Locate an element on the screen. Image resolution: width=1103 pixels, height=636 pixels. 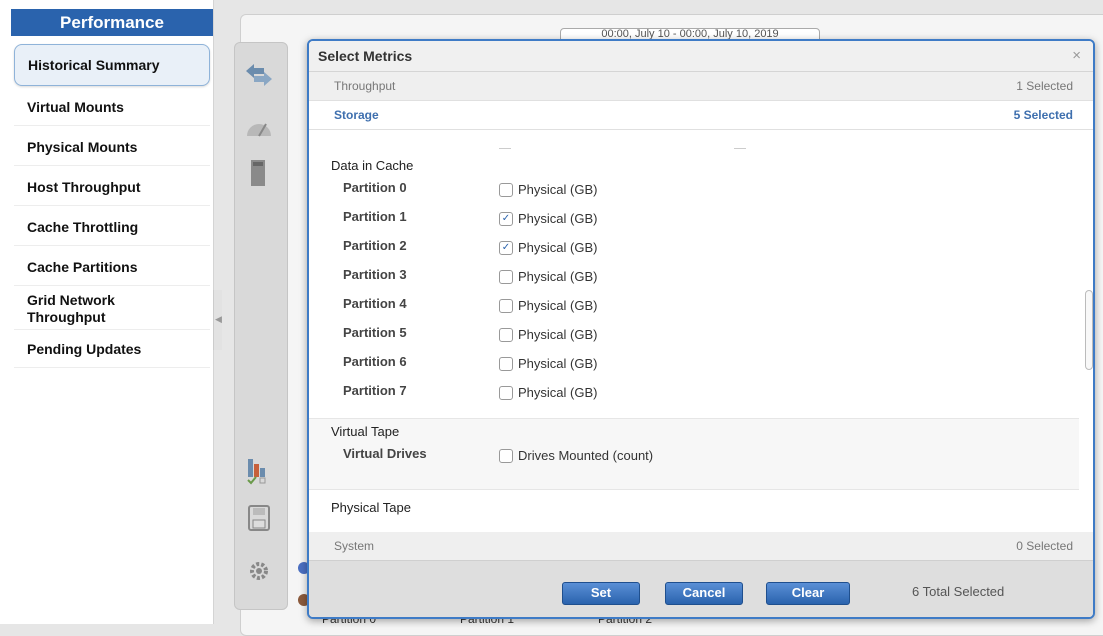
chart-check-icon is located at coordinates (259, 470).